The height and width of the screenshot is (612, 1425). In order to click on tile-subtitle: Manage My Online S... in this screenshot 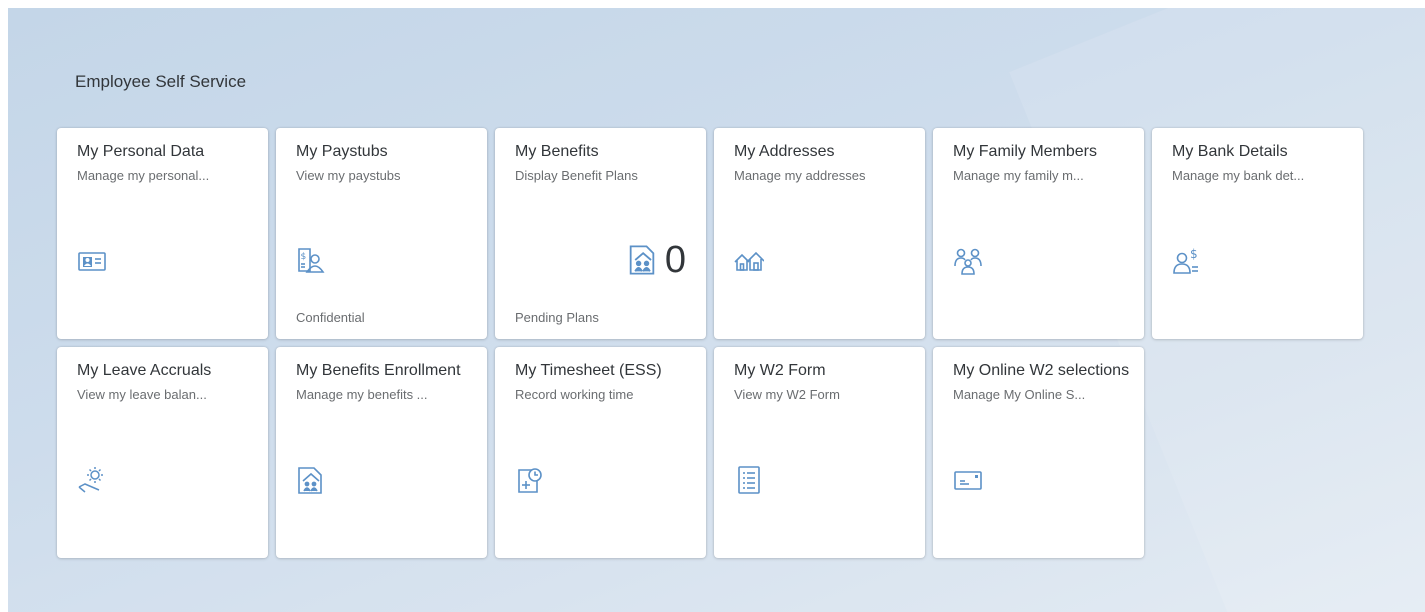, I will do `click(1019, 394)`.